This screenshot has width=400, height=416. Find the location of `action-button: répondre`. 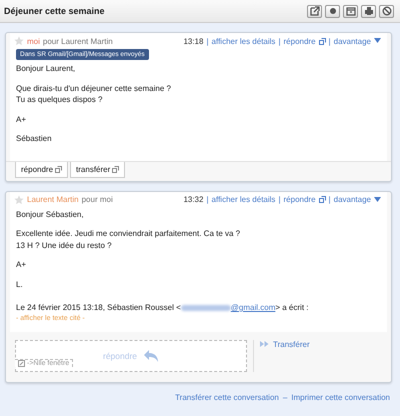

action-button: répondre is located at coordinates (41, 170).